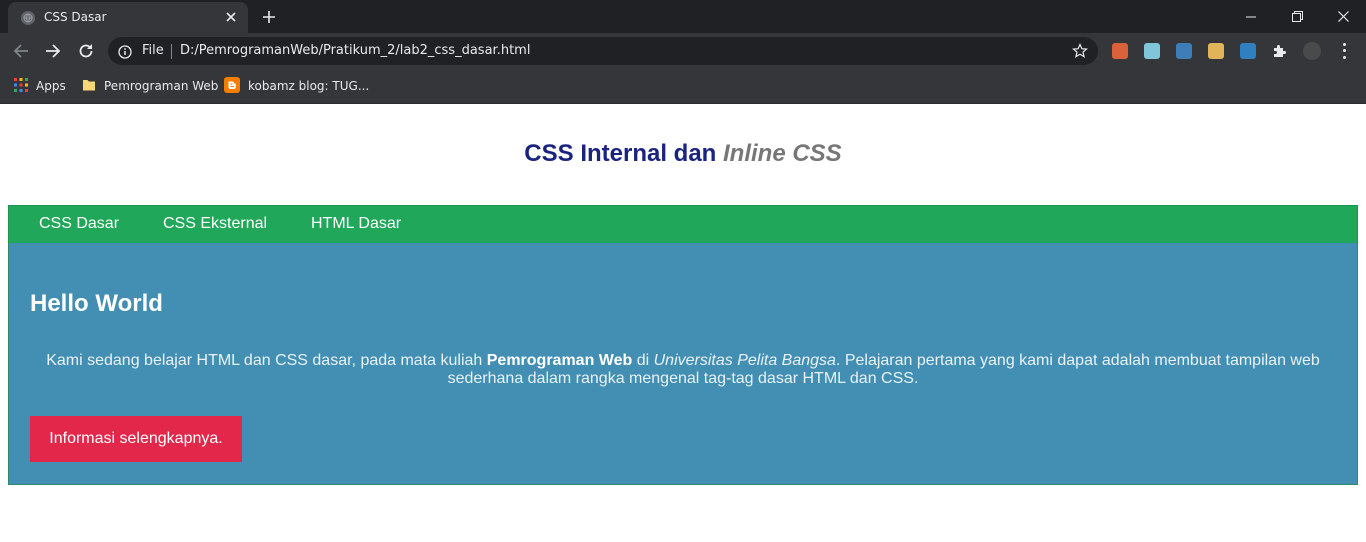  I want to click on folder-icon, so click(89, 86).